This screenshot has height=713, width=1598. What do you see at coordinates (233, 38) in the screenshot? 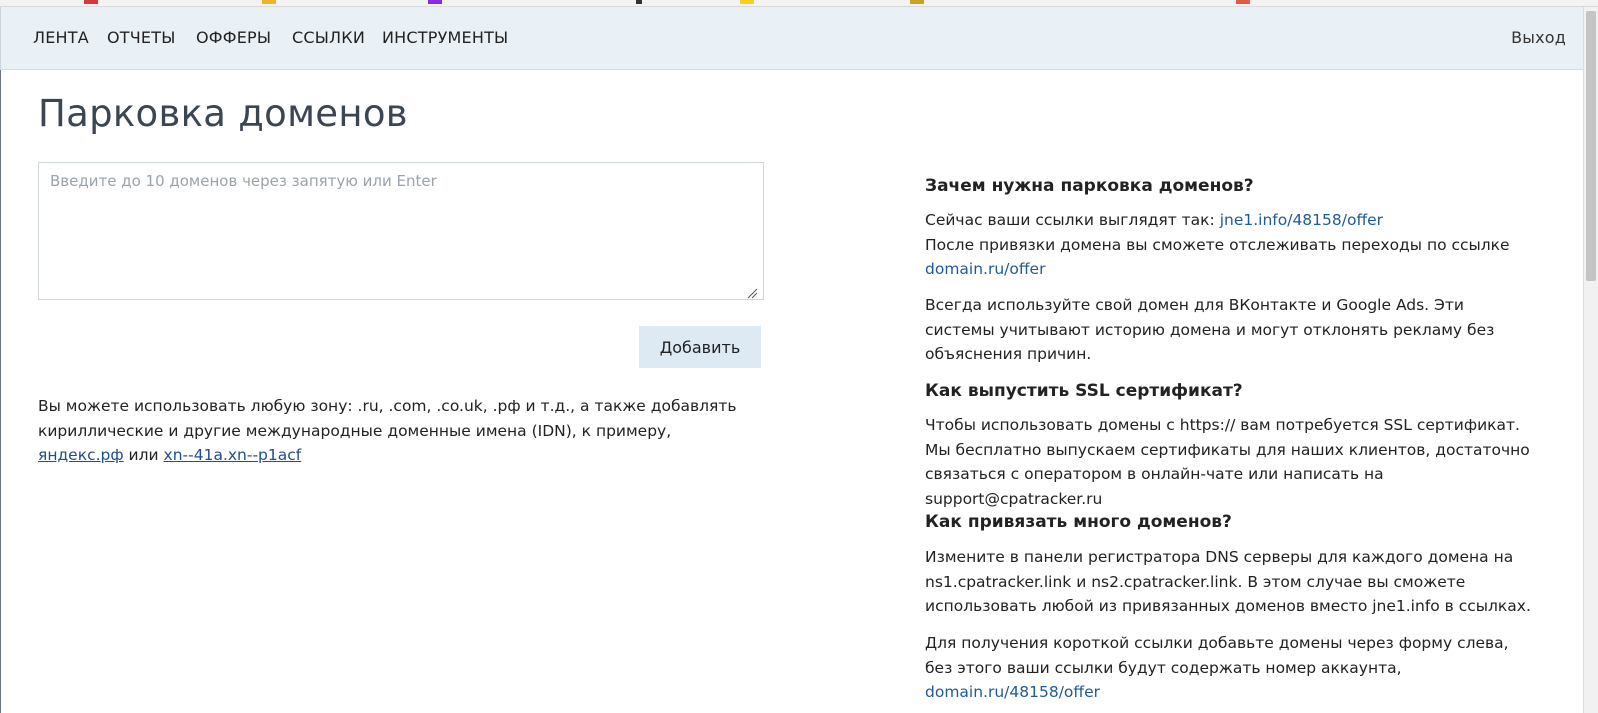
I see `nav-item-offers: ОФФЕРЫ` at bounding box center [233, 38].